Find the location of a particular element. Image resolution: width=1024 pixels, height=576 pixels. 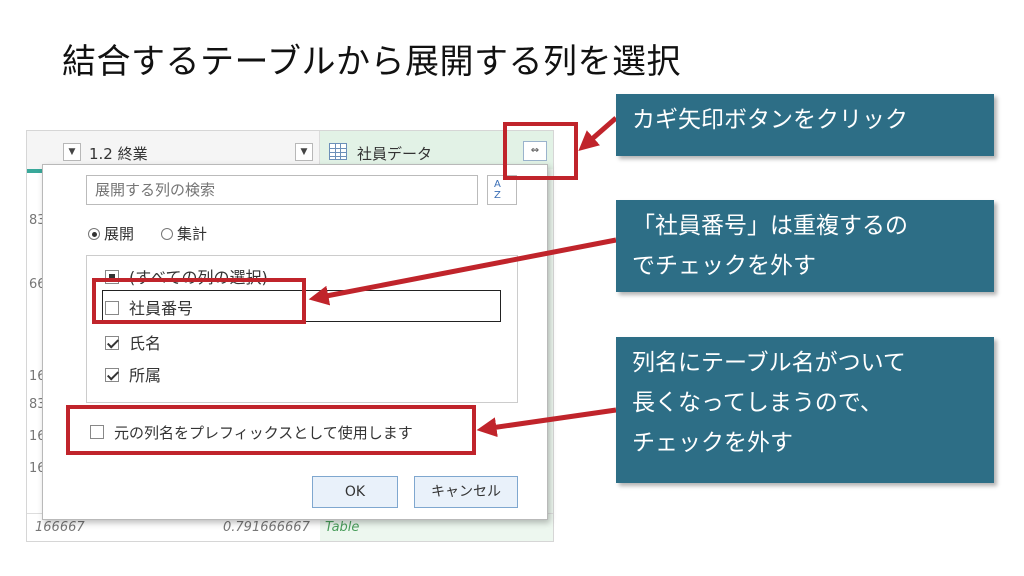

column-header-shain-label: 社員データ is located at coordinates (395, 154).